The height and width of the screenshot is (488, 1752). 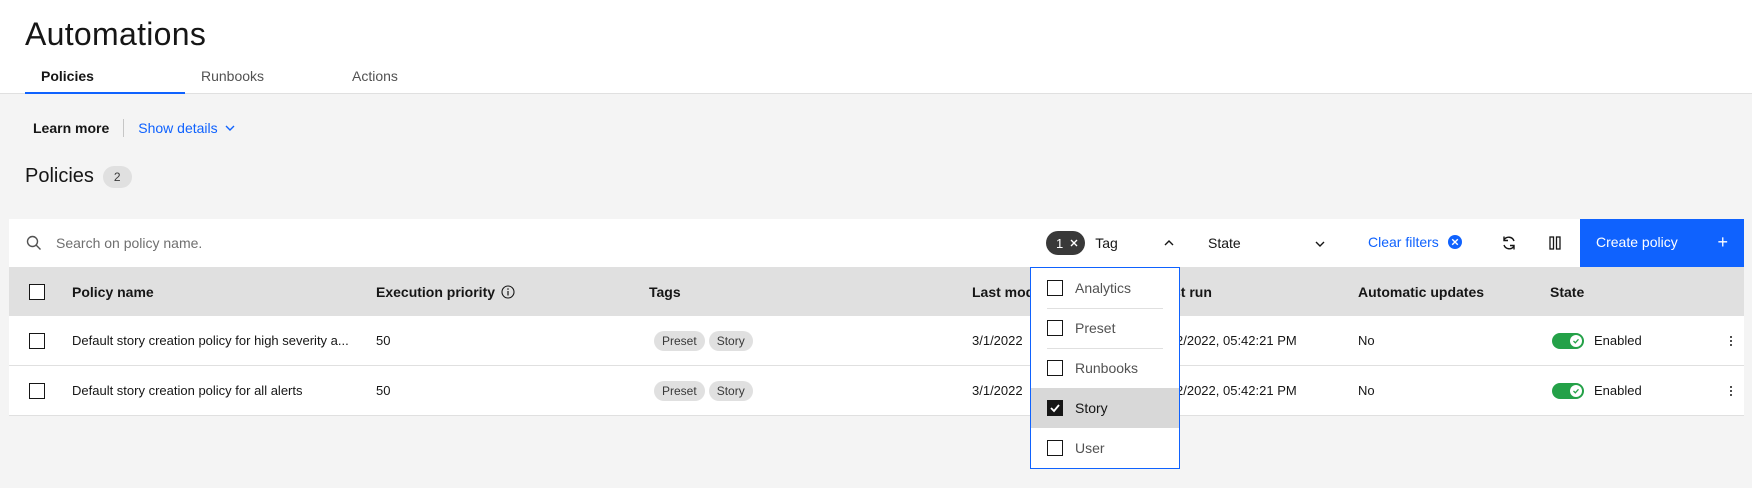 What do you see at coordinates (1567, 291) in the screenshot?
I see `header-state: State` at bounding box center [1567, 291].